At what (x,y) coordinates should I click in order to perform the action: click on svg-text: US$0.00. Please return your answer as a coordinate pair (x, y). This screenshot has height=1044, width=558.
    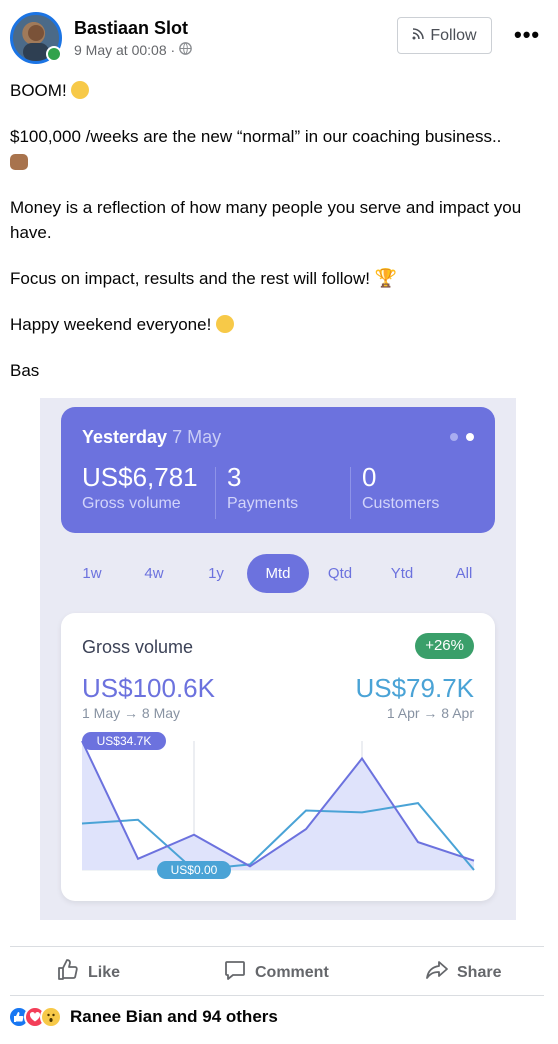
    Looking at the image, I should click on (194, 870).